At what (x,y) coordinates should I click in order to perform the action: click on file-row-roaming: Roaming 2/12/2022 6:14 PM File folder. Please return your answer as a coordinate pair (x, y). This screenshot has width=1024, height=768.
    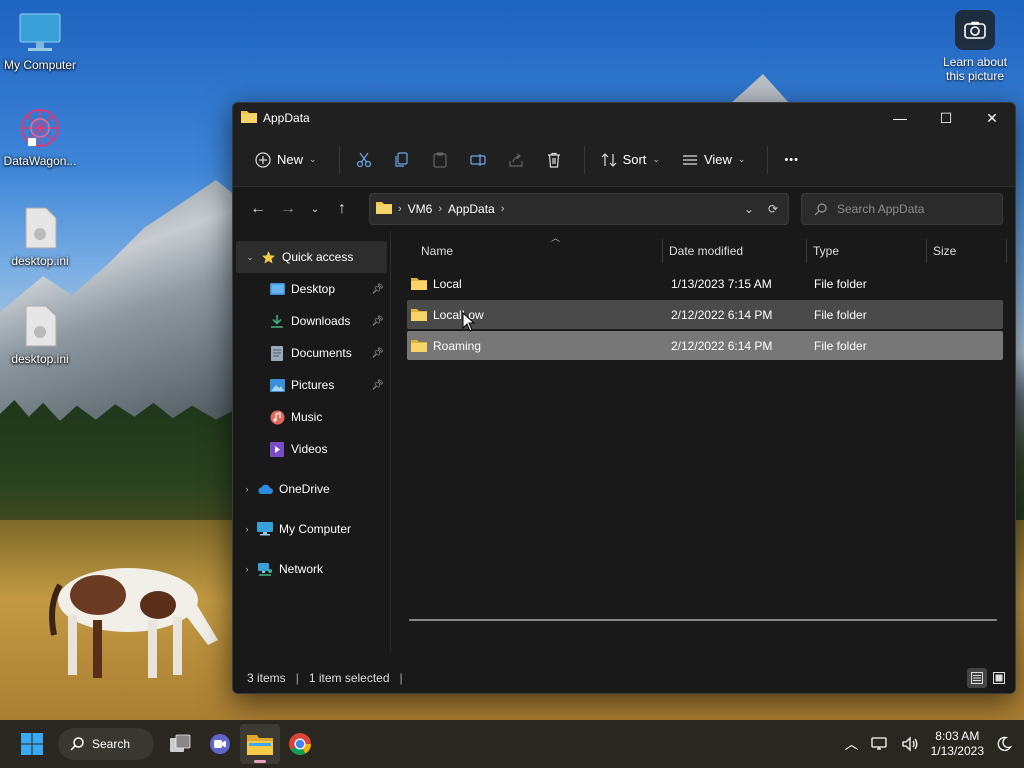
    Looking at the image, I should click on (705, 345).